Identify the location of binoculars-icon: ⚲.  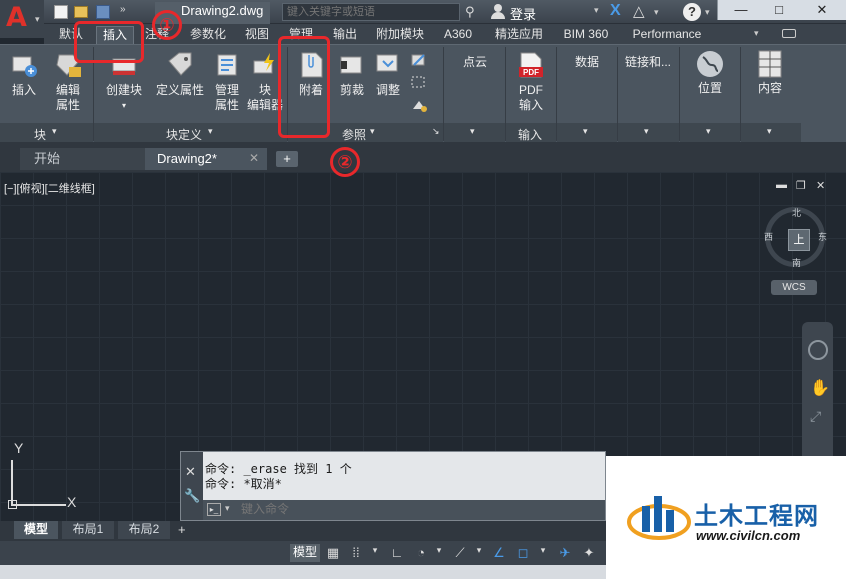
(474, 12).